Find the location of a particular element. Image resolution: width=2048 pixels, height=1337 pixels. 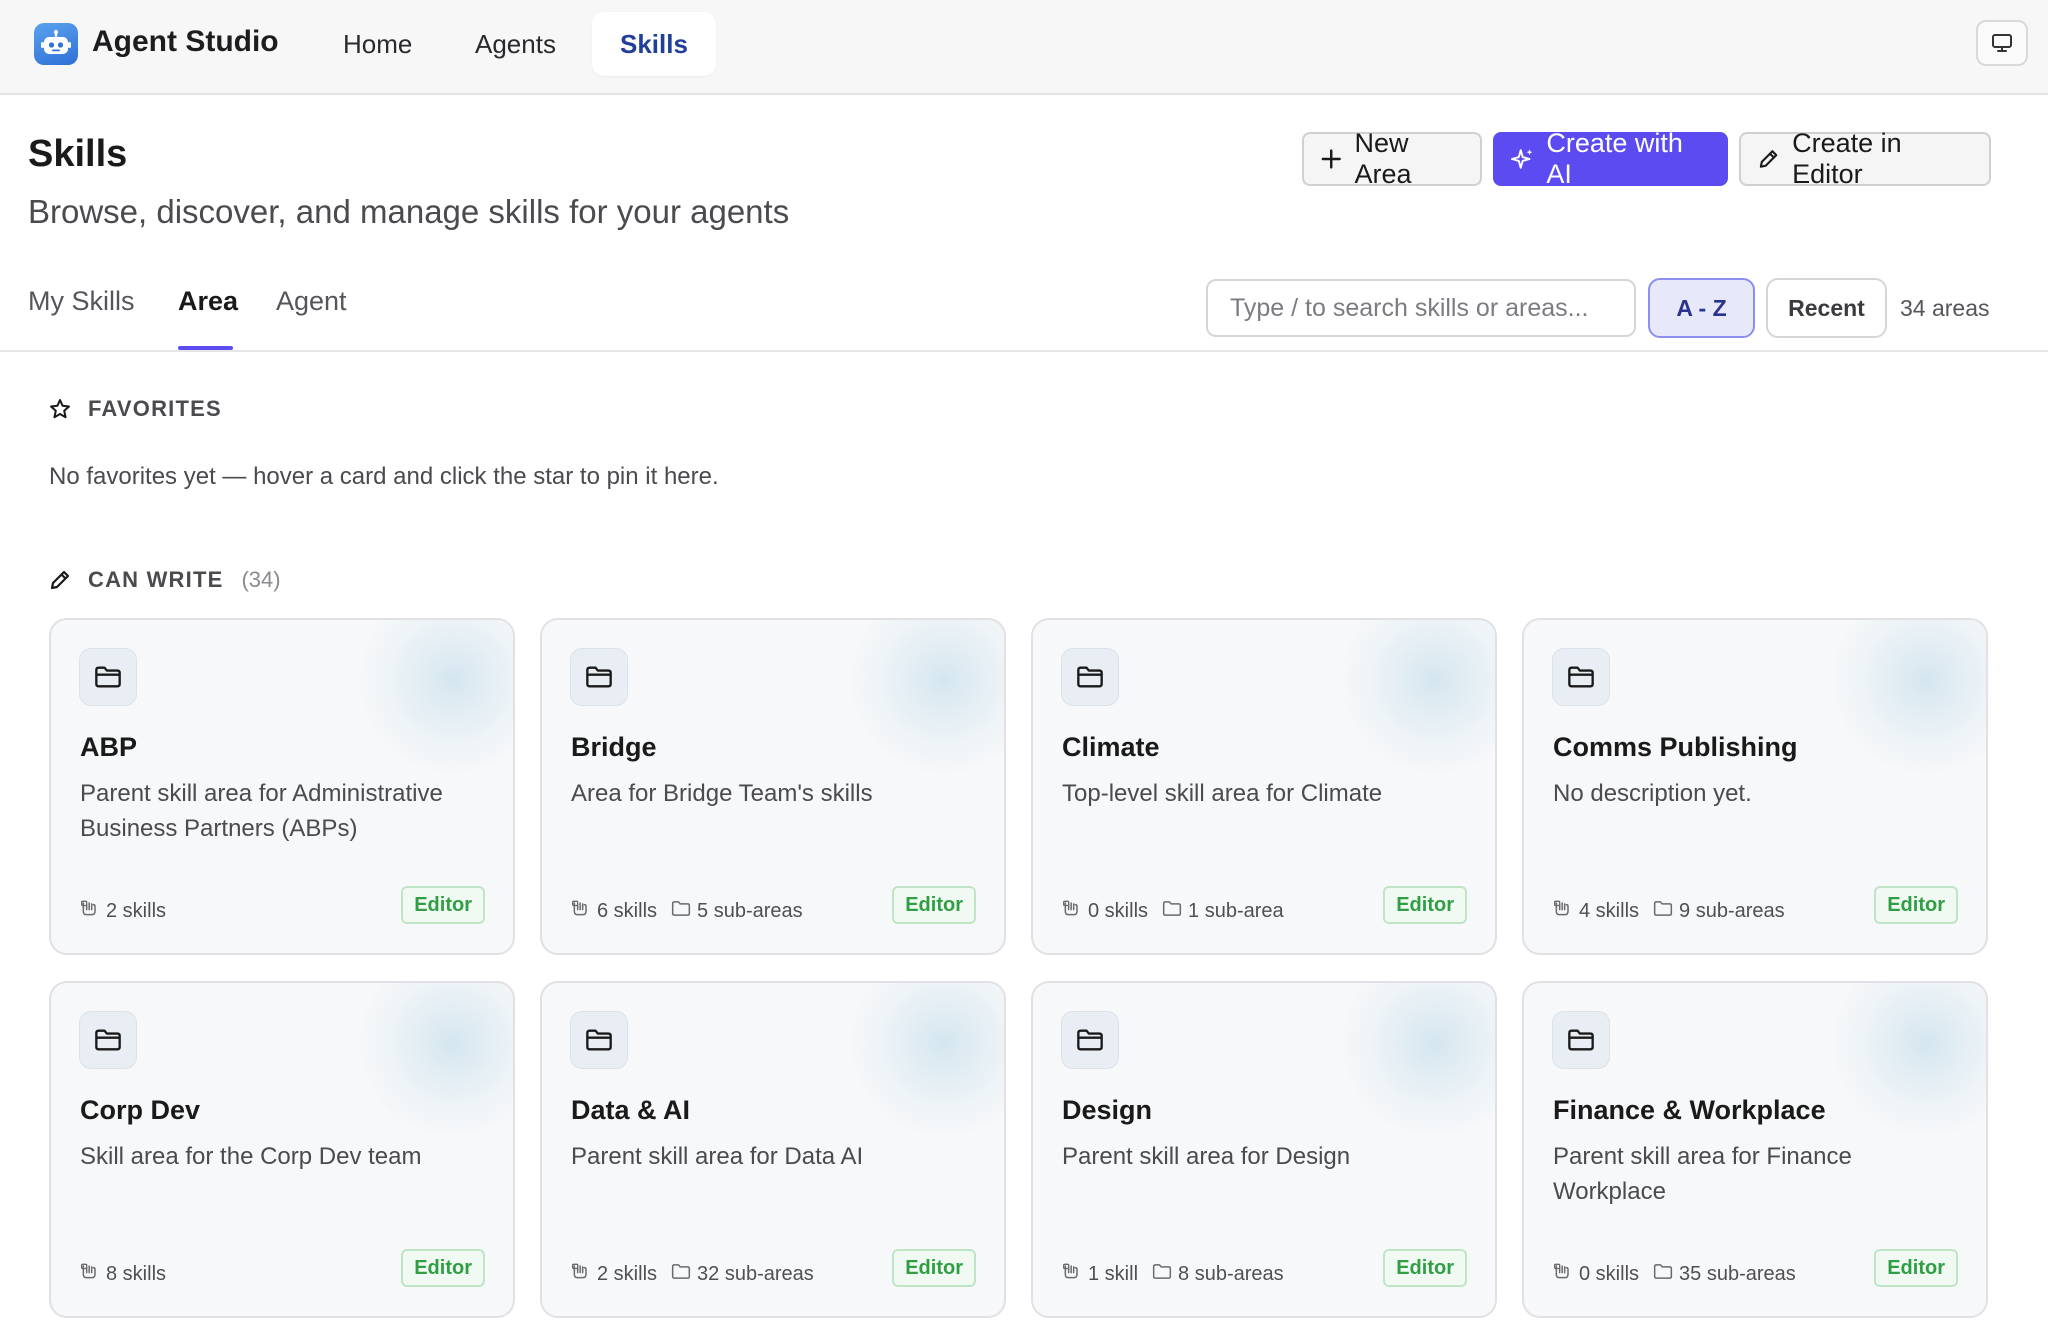

card-description: No description yet. is located at coordinates (1652, 793).